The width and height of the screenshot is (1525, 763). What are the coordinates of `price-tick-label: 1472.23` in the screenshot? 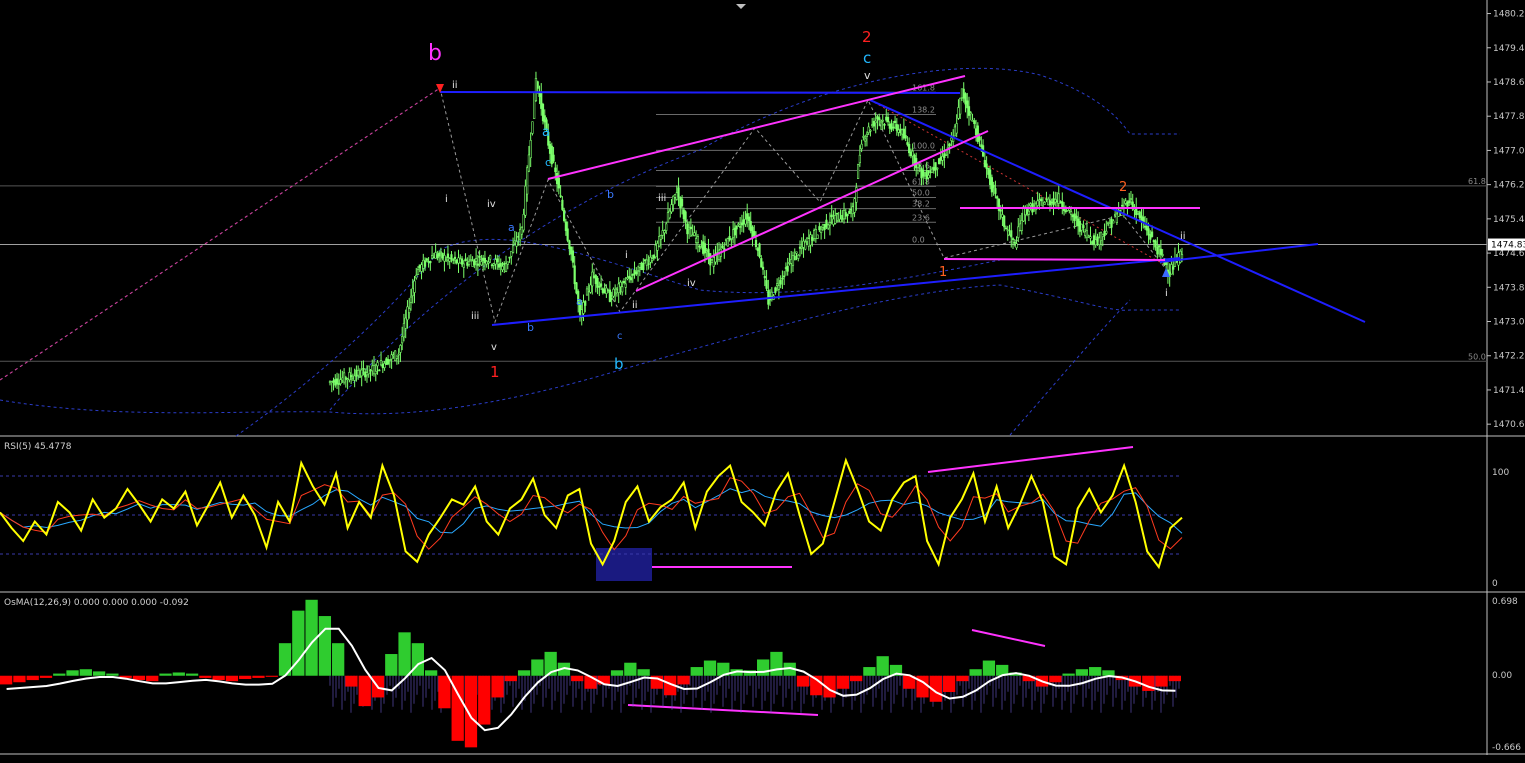 It's located at (1509, 357).